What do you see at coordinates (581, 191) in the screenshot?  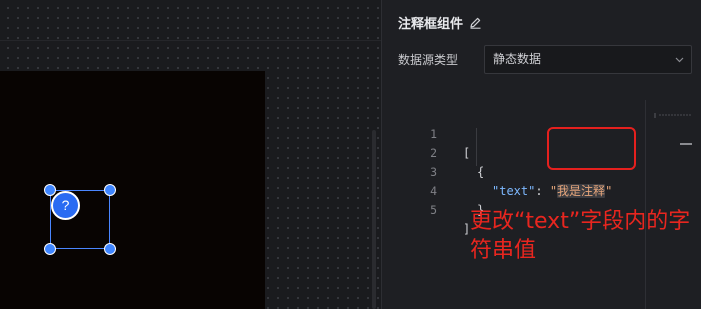 I see `json-string-value: 我是注释` at bounding box center [581, 191].